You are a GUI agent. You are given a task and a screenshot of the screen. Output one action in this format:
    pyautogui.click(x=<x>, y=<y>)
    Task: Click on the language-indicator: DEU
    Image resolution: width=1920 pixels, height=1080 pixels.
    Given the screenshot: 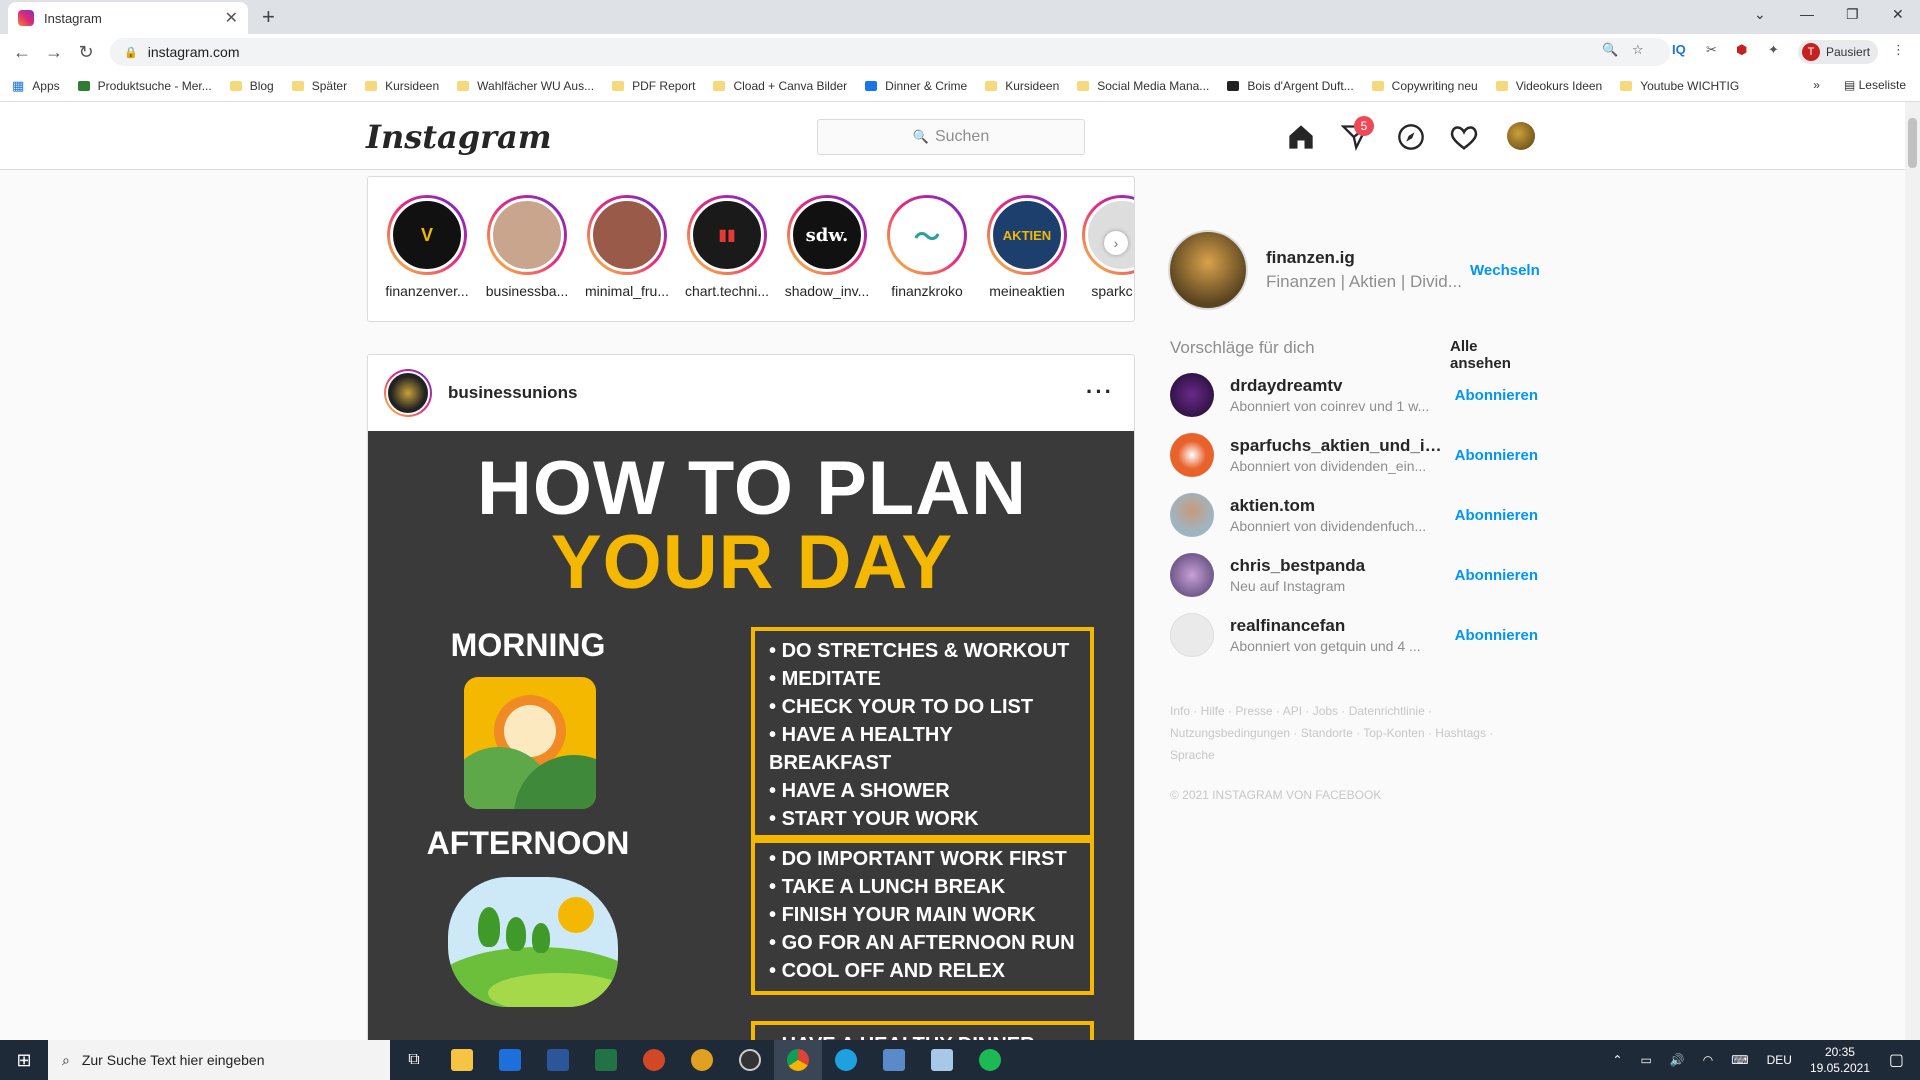 What is the action you would take?
    pyautogui.click(x=1779, y=1060)
    